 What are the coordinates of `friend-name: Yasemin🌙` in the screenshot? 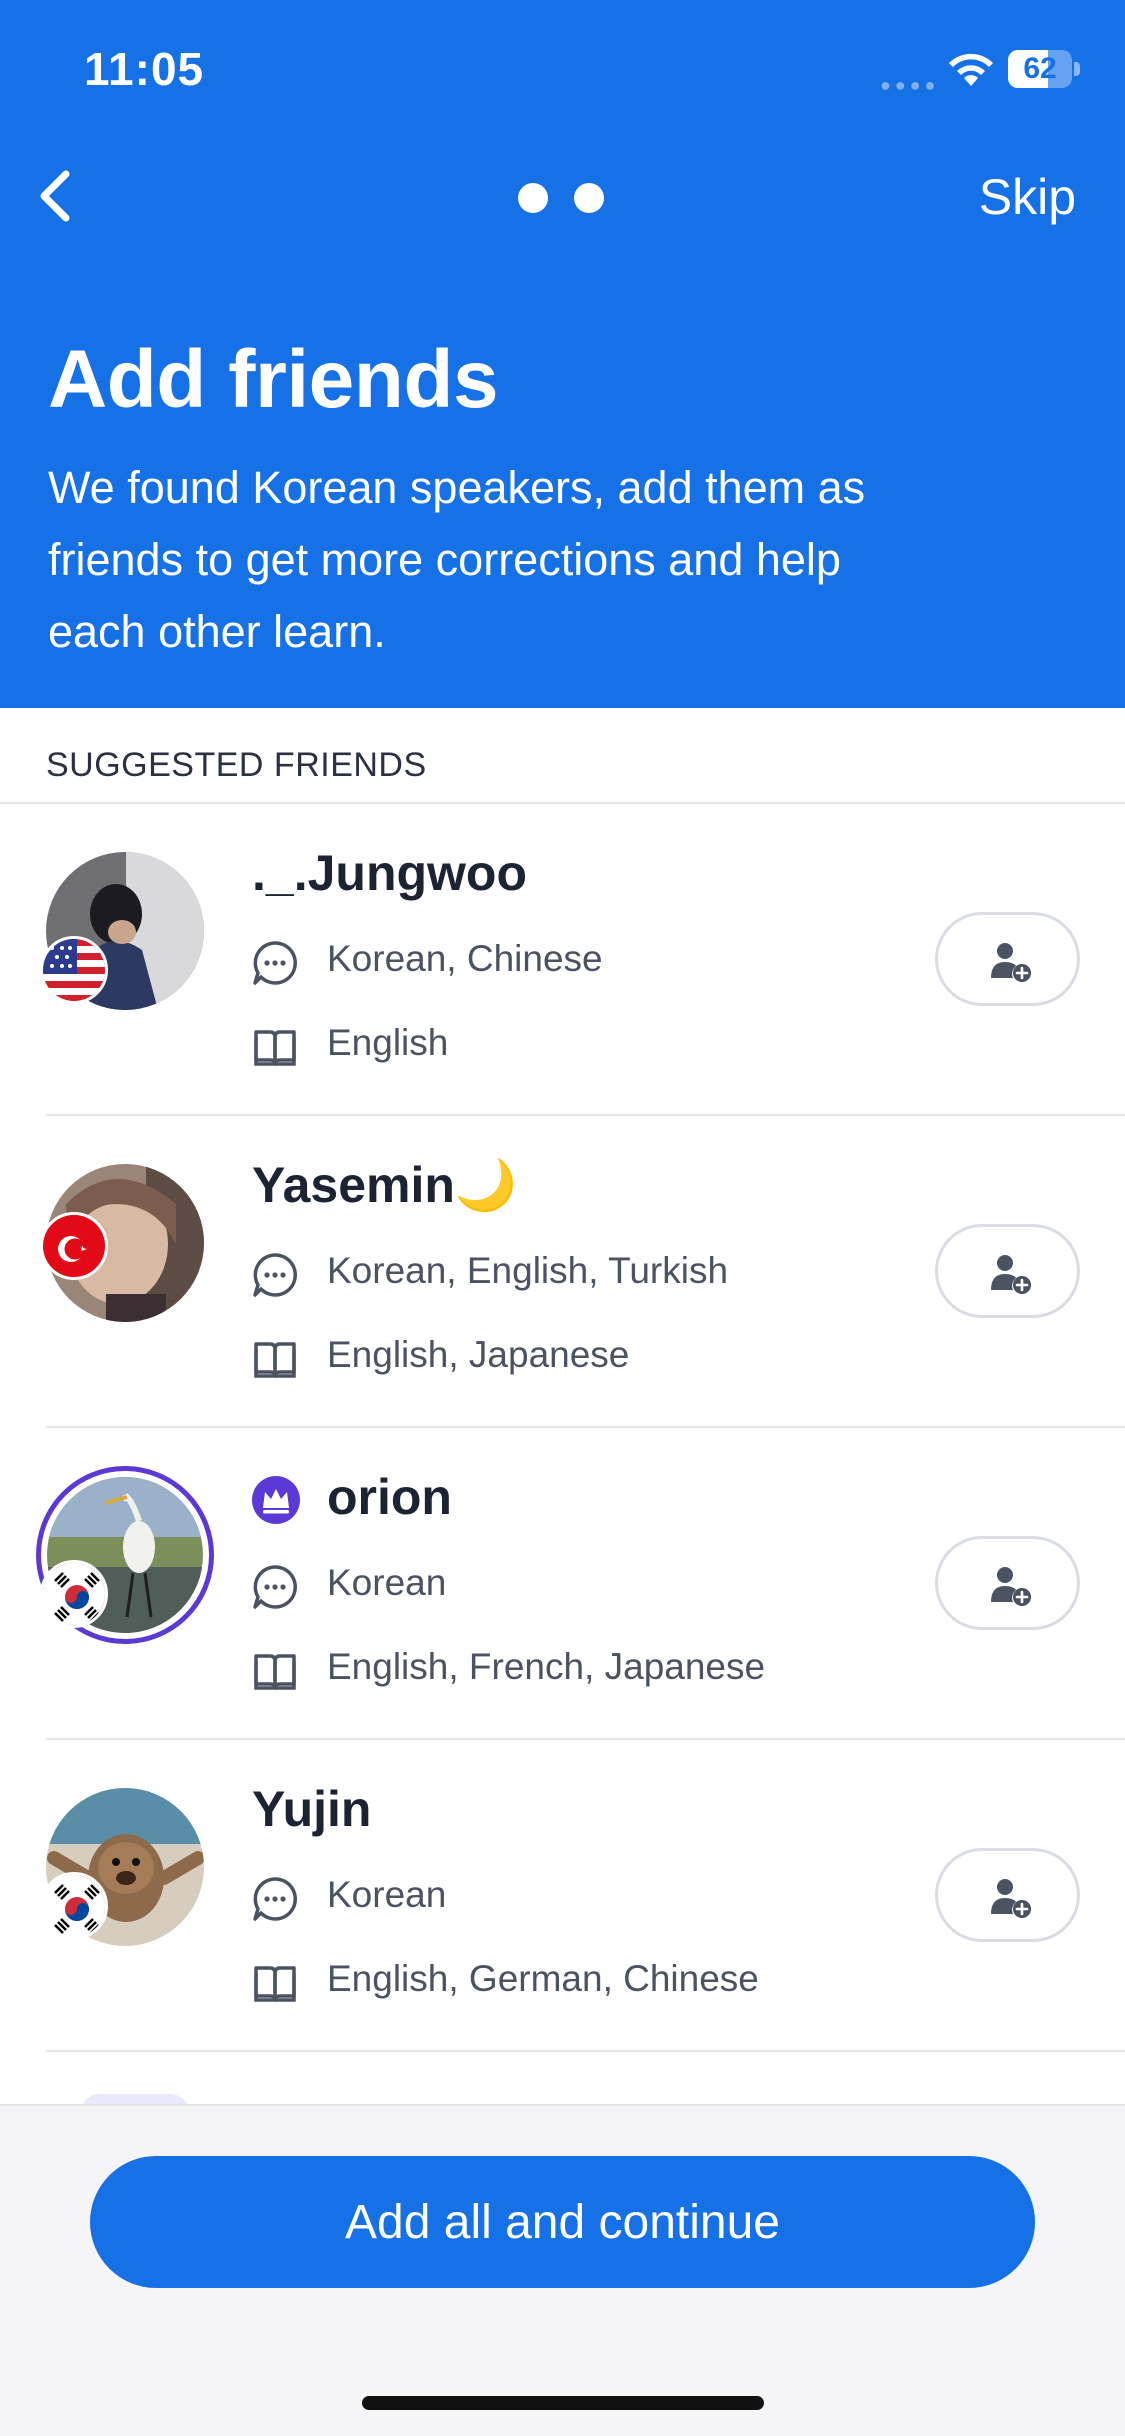 It's located at (385, 1185).